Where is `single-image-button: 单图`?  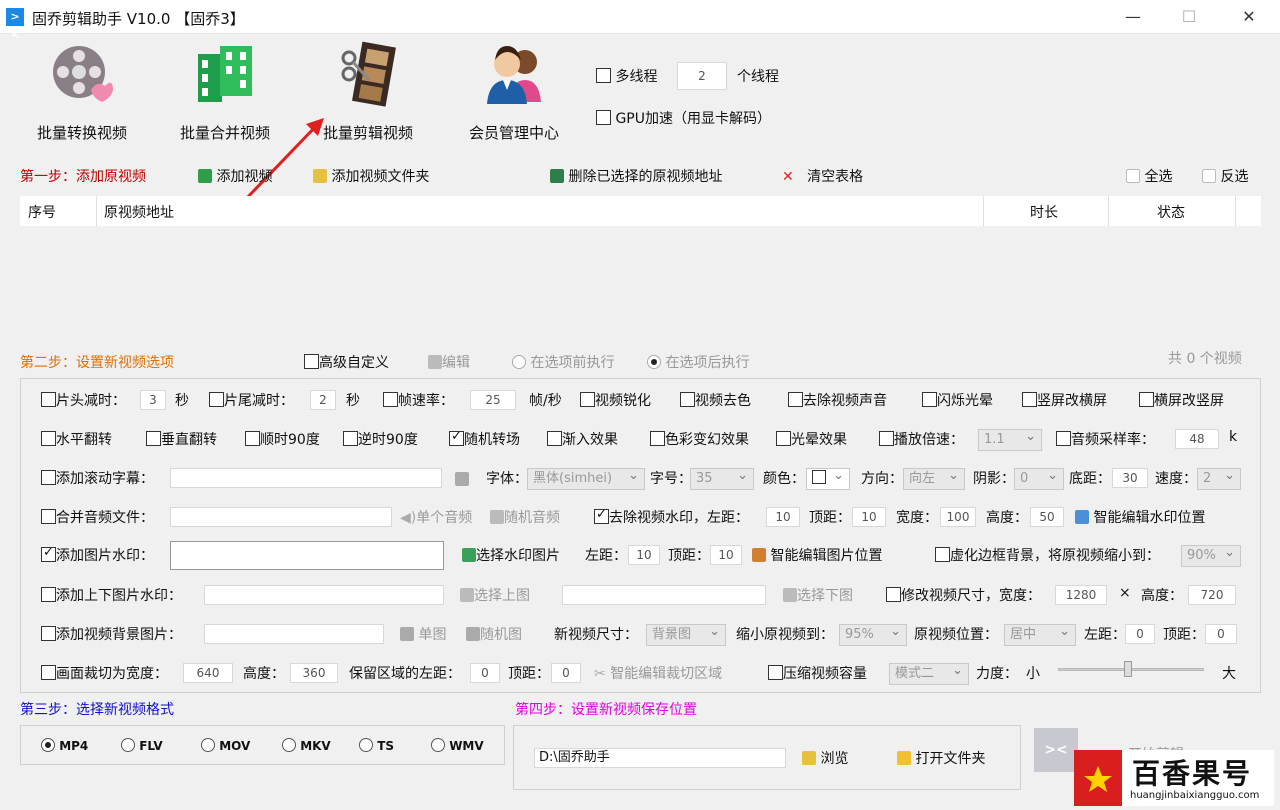 single-image-button: 单图 is located at coordinates (423, 634).